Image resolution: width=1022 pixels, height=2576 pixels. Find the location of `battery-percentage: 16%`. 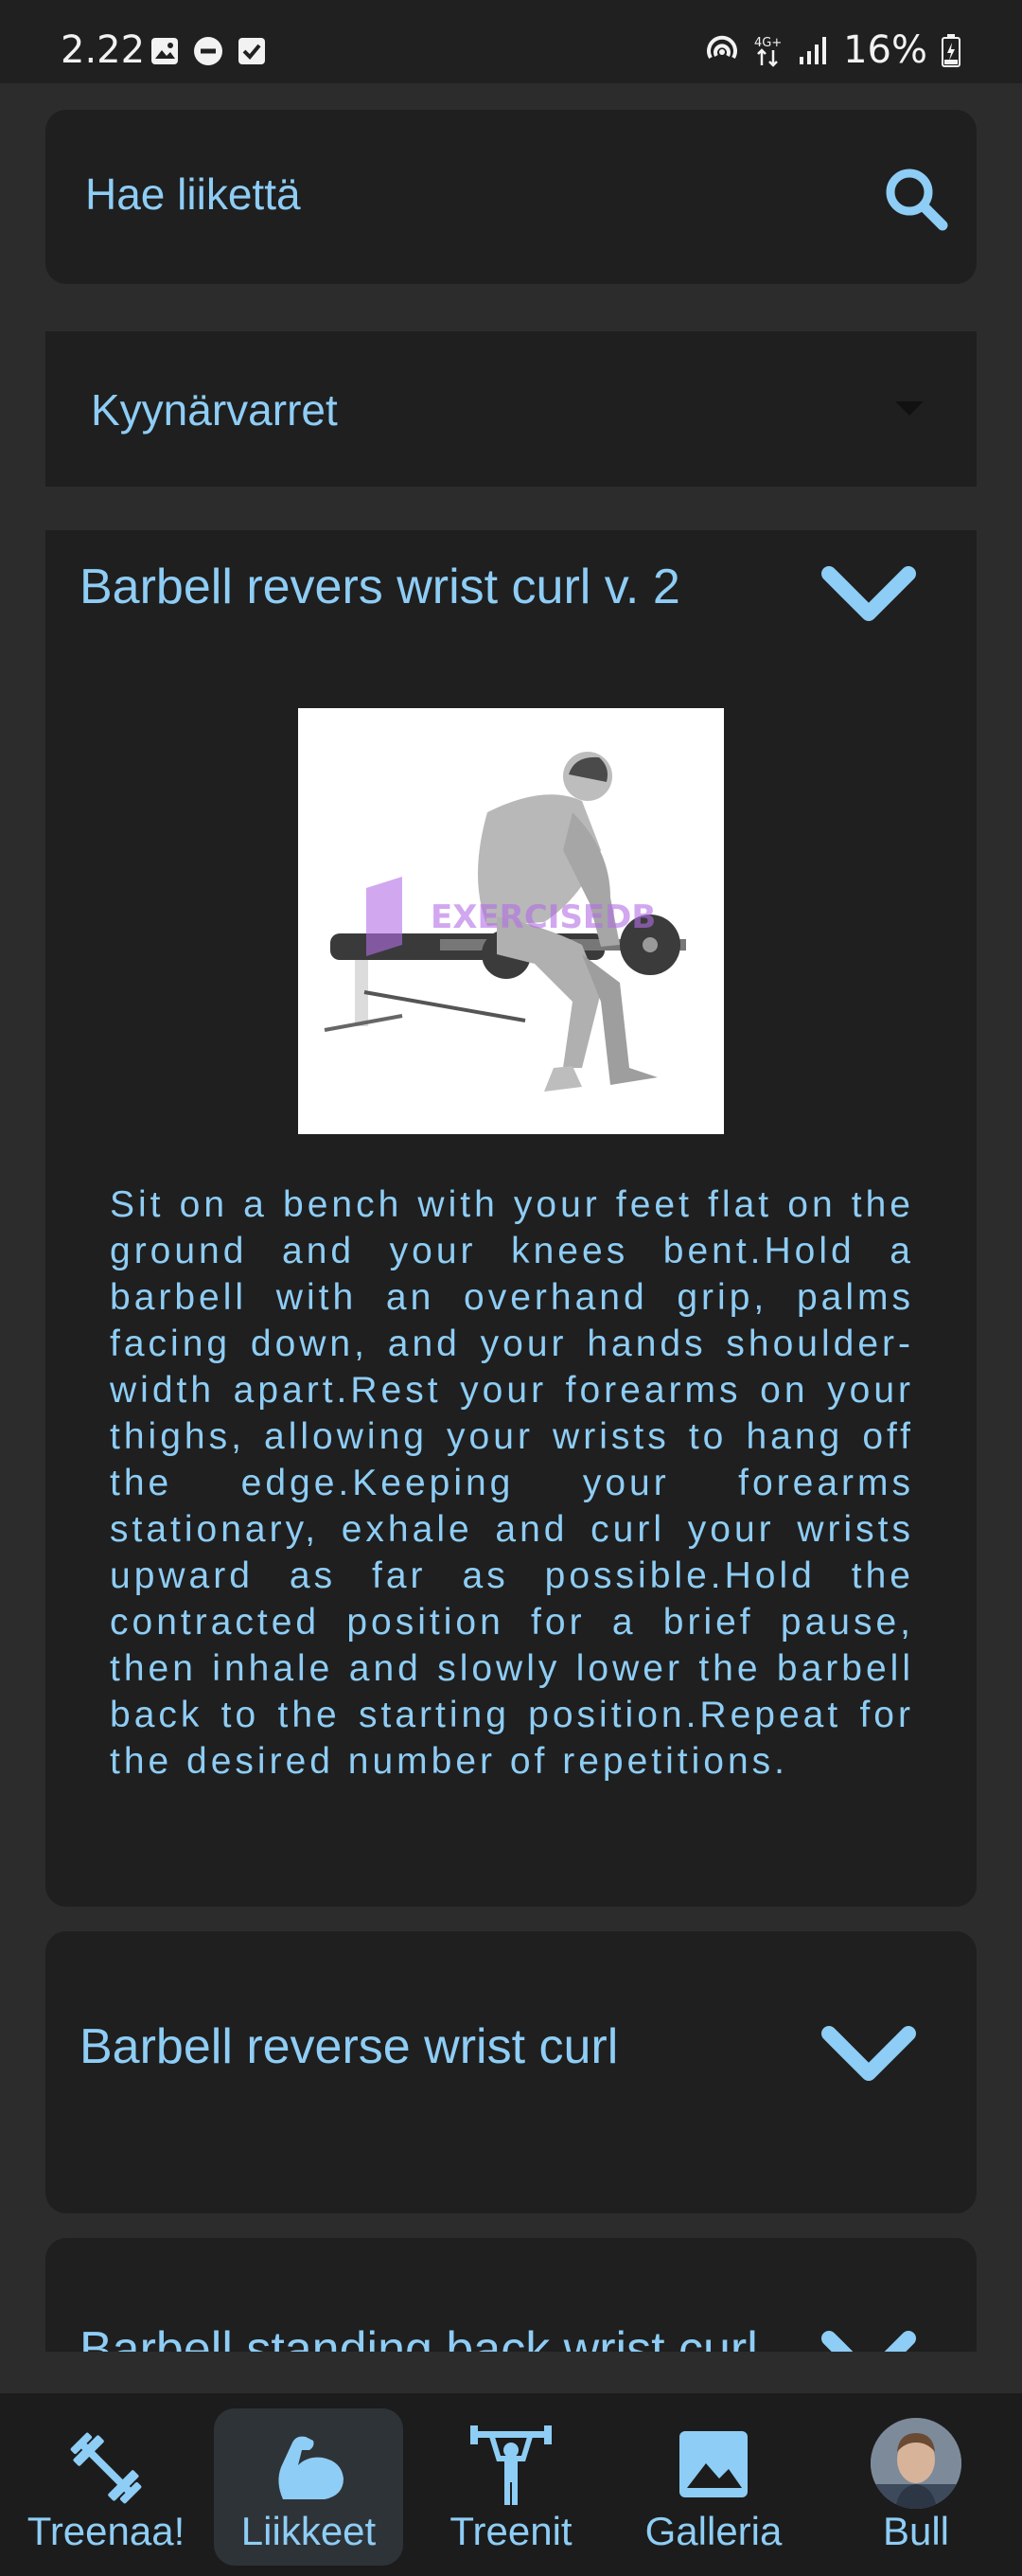

battery-percentage: 16% is located at coordinates (885, 50).